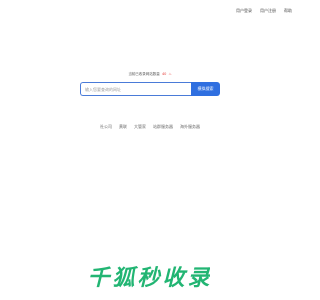 The height and width of the screenshot is (300, 320). I want to click on site-count-notice: 当前已收录网站数量 40 ♨, so click(150, 74).